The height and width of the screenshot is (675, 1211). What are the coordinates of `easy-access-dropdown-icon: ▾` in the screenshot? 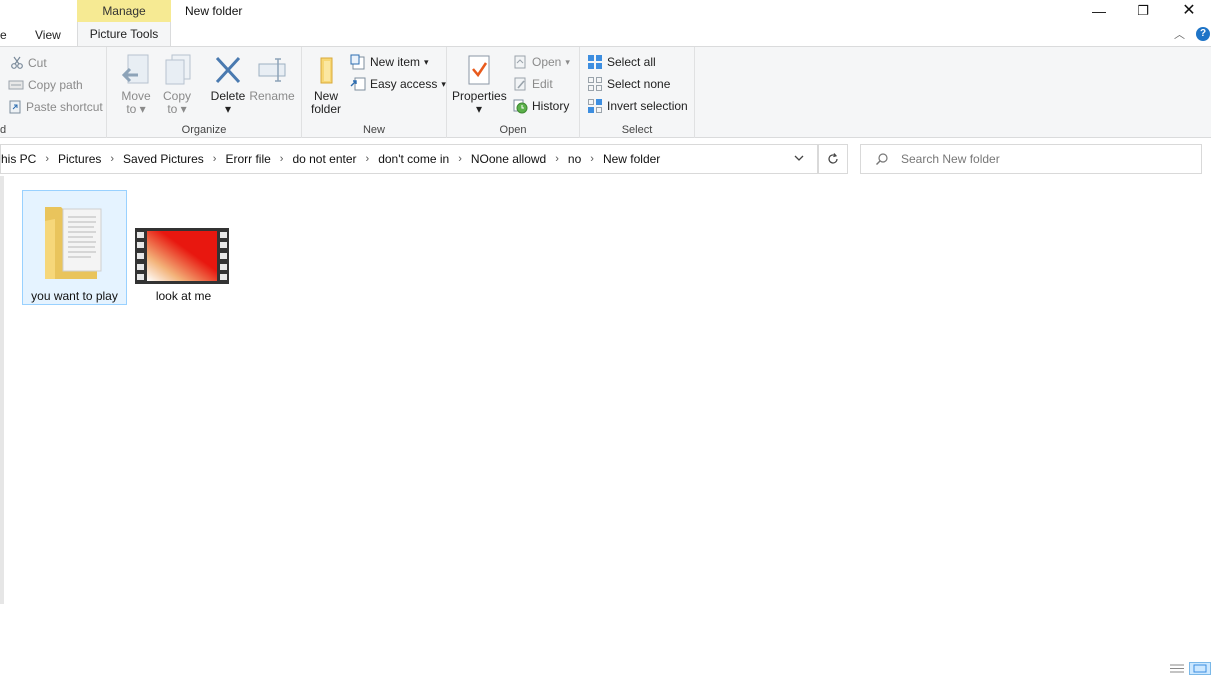 It's located at (443, 83).